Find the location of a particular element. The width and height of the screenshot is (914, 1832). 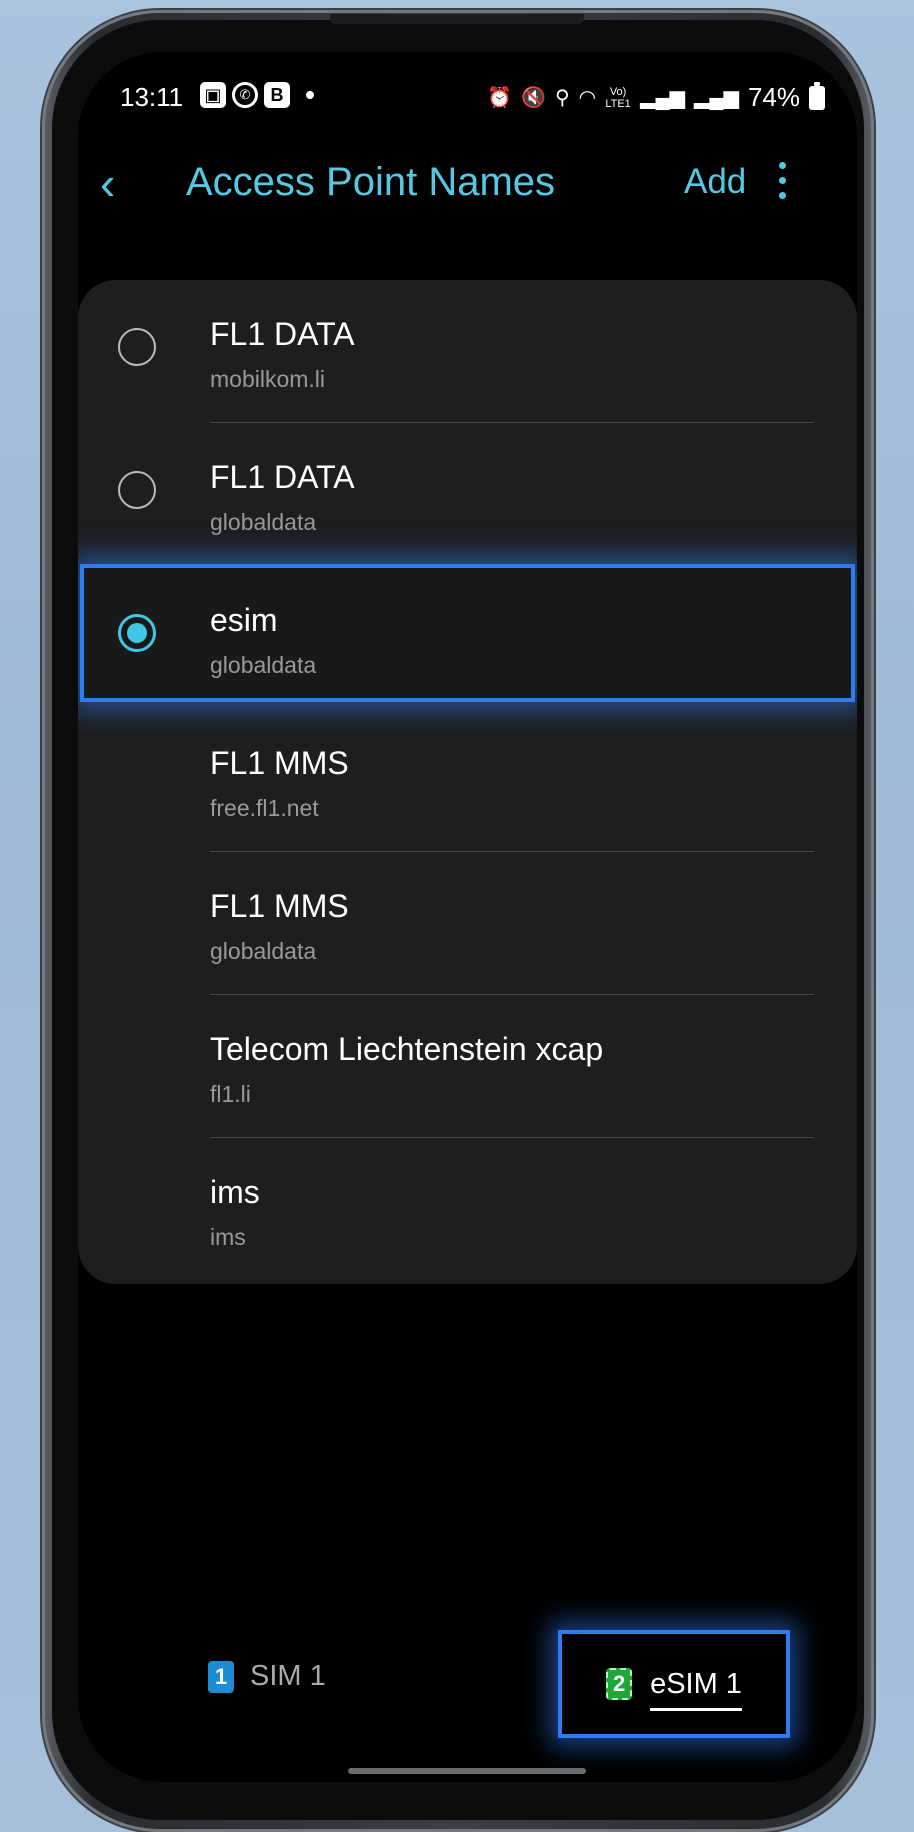

status-bar: 13:11 ▣ ✆ B ⏰ 🔇 ⚲ ◠ Vo) LTE1 ▂▄▆ ▂▄▆ 74% is located at coordinates (467, 98).